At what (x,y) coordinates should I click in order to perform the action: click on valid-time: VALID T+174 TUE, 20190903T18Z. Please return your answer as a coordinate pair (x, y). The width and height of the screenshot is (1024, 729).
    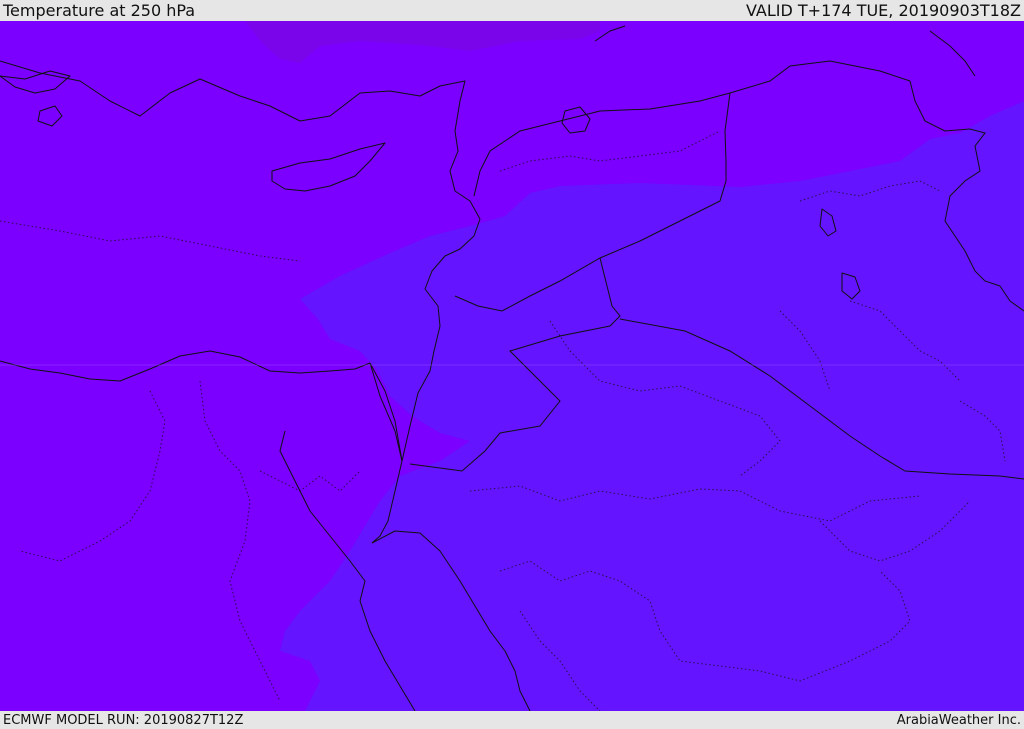
    Looking at the image, I should click on (883, 10).